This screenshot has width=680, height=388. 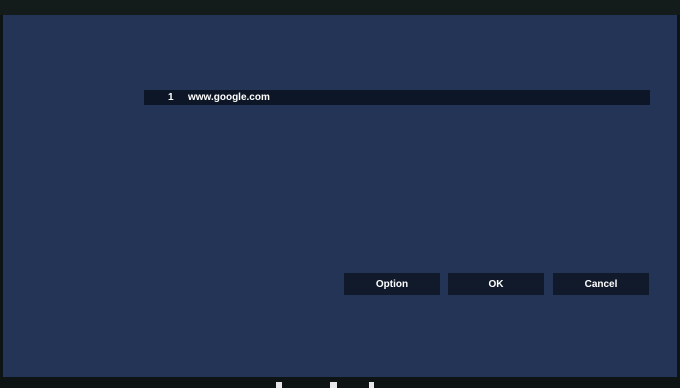 I want to click on top-bar, so click(x=340, y=7).